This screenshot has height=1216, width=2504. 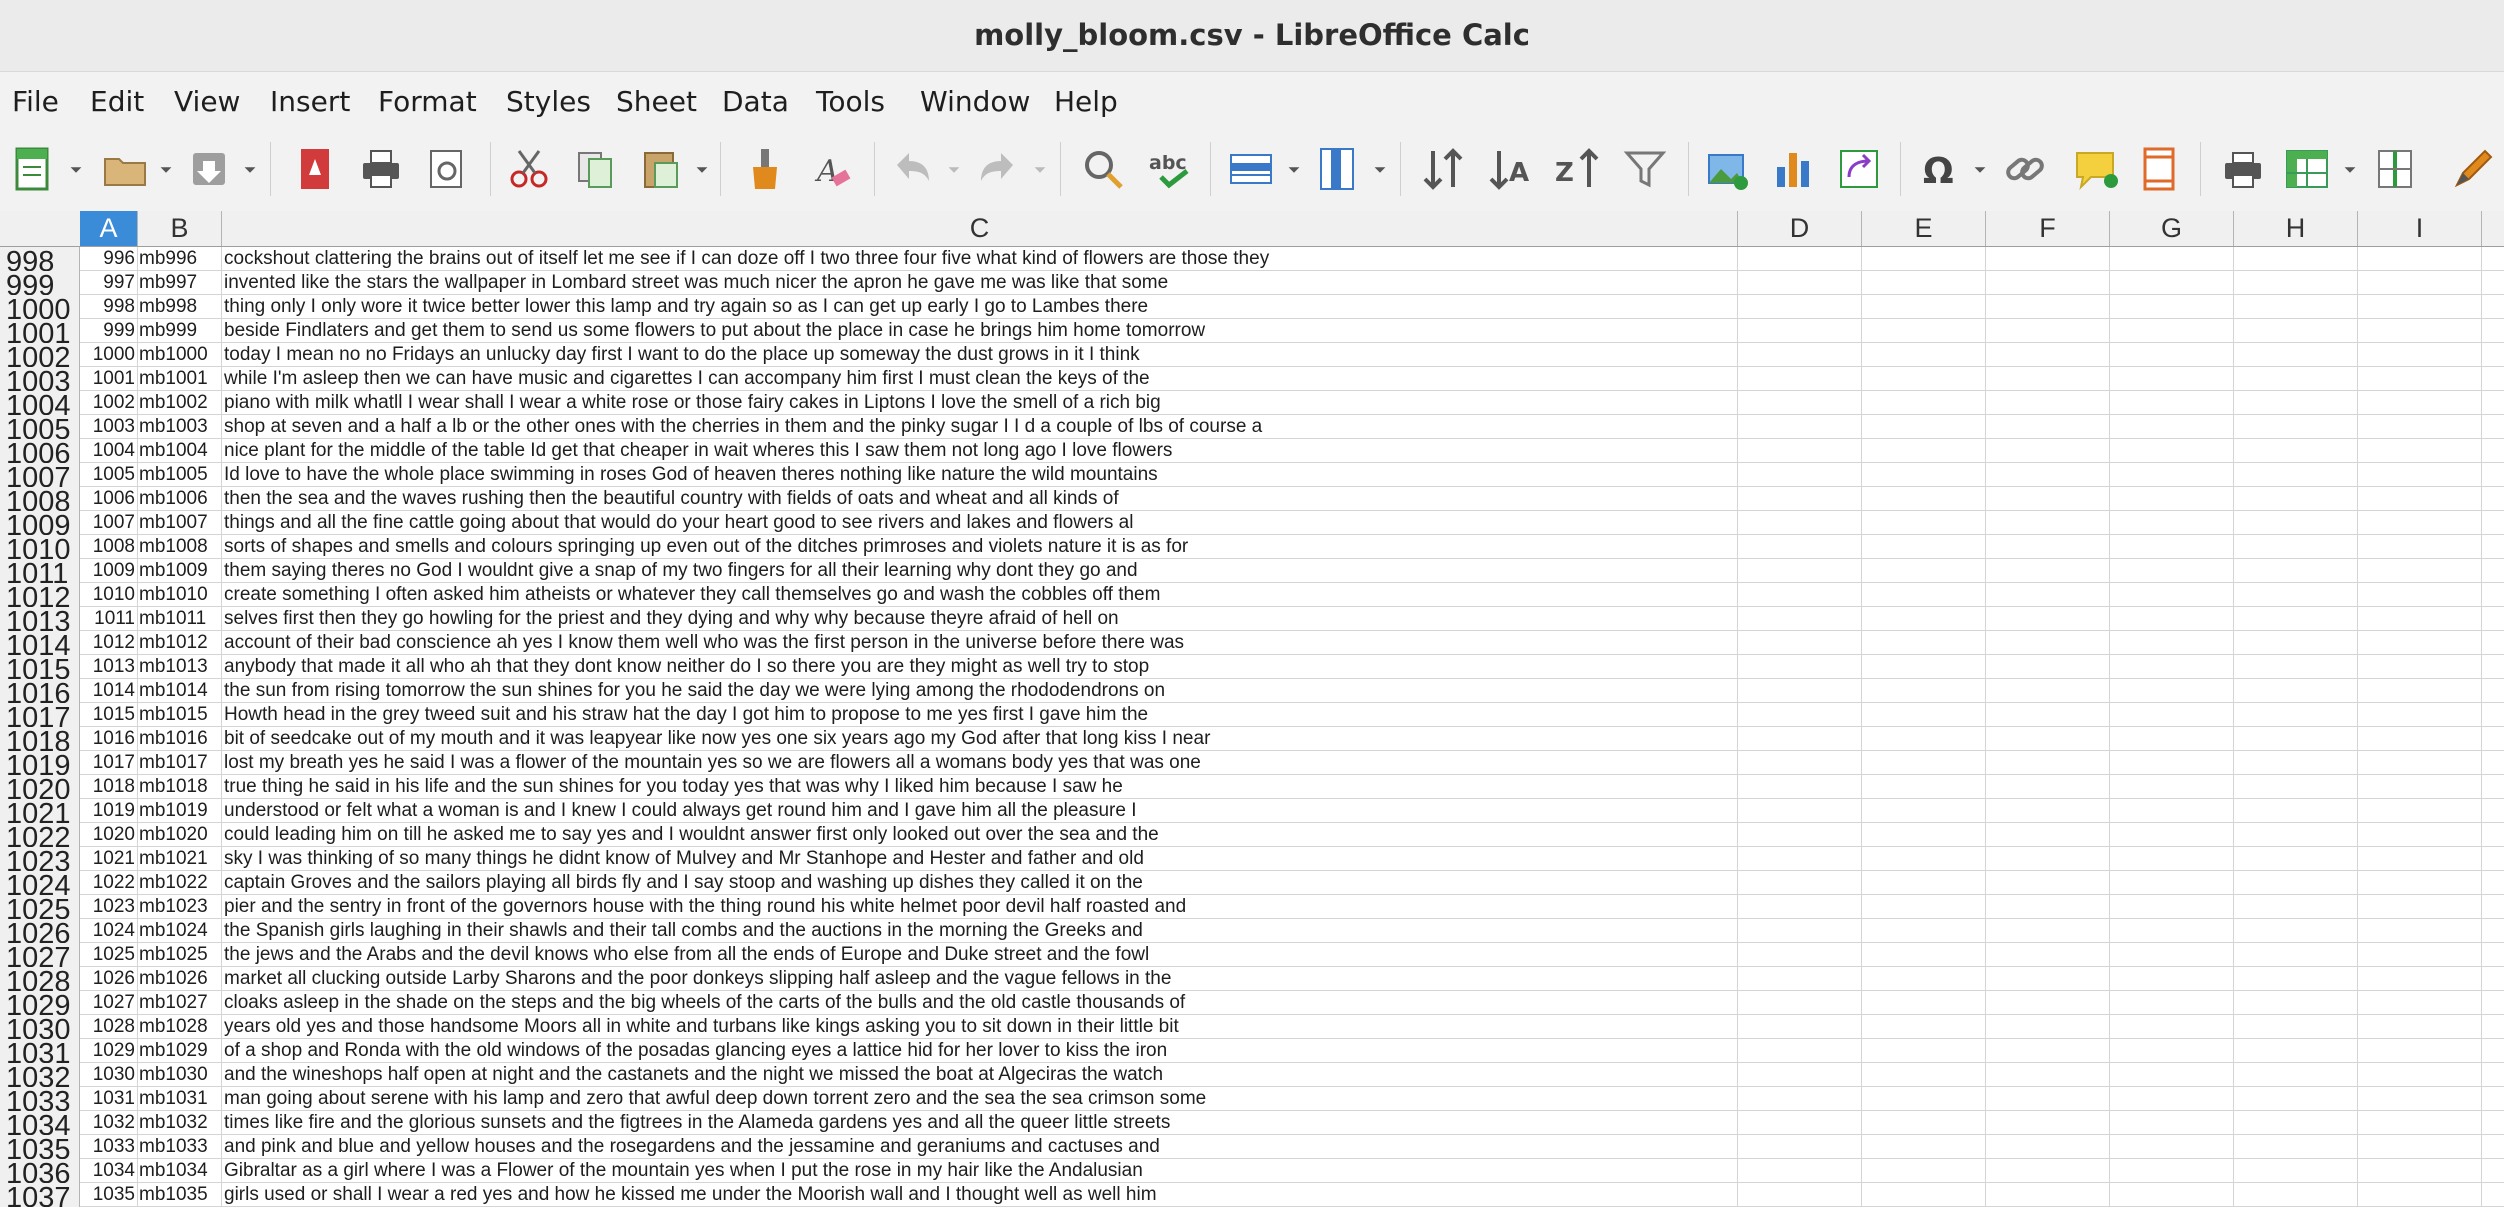 I want to click on sort-ascending-icon: A, so click(x=1511, y=169).